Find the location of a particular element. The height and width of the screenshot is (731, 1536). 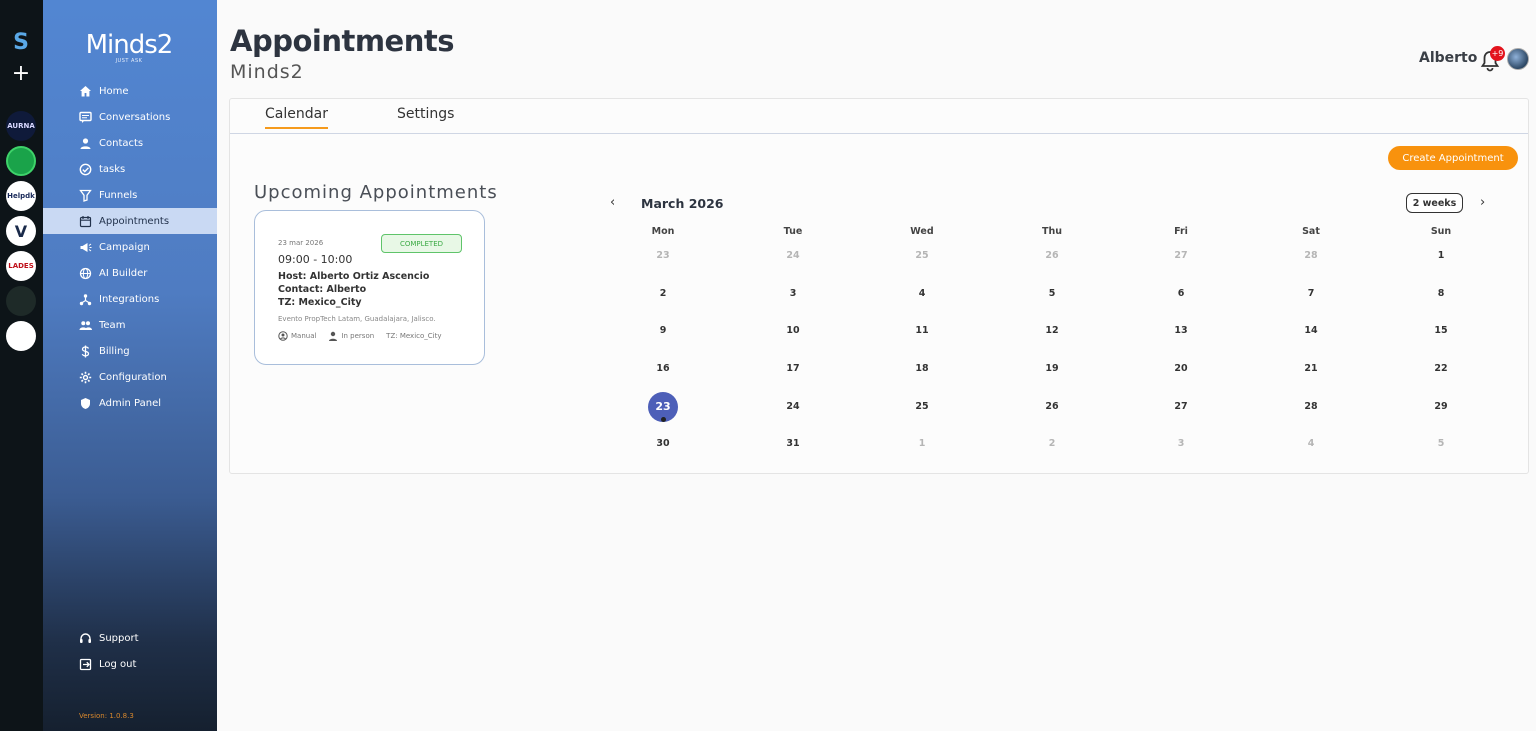

sidebar-item-label: Integrations is located at coordinates (129, 299).